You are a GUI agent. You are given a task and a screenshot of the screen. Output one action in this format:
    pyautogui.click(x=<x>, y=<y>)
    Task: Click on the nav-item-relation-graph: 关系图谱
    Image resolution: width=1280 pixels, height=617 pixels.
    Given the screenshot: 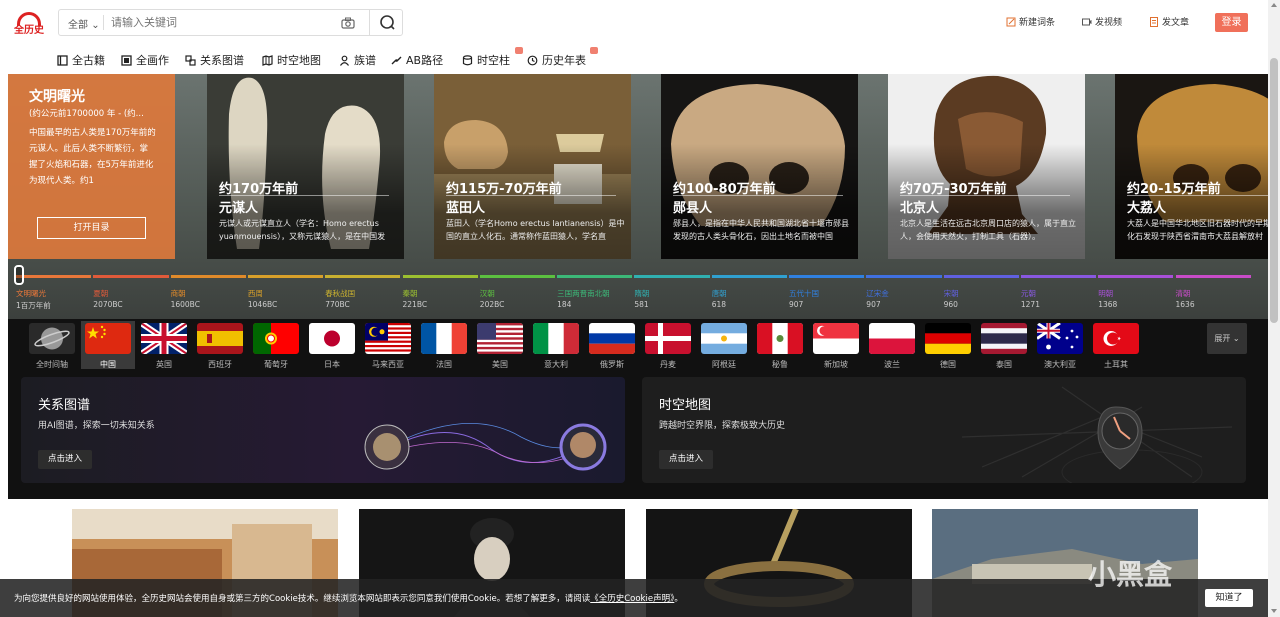 What is the action you would take?
    pyautogui.click(x=214, y=60)
    